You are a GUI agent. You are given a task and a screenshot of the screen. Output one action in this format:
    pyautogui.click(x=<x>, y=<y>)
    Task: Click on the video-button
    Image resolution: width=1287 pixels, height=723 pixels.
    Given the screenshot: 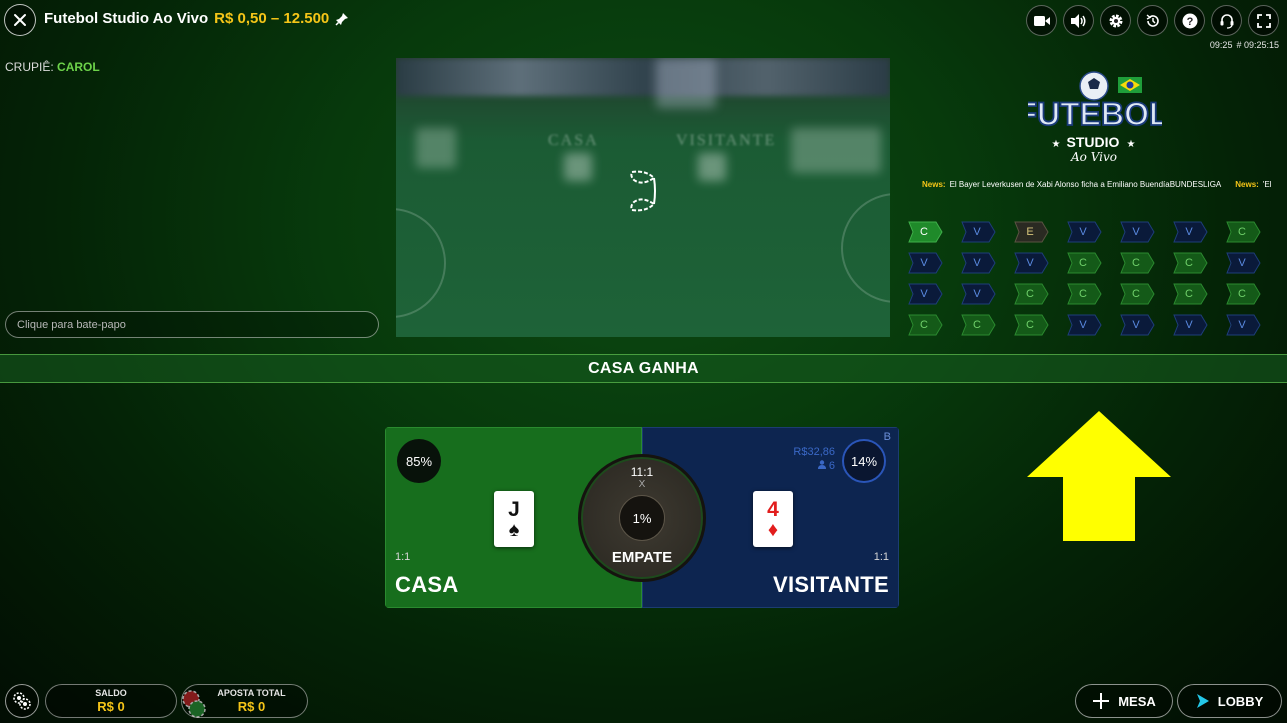 What is the action you would take?
    pyautogui.click(x=1041, y=20)
    